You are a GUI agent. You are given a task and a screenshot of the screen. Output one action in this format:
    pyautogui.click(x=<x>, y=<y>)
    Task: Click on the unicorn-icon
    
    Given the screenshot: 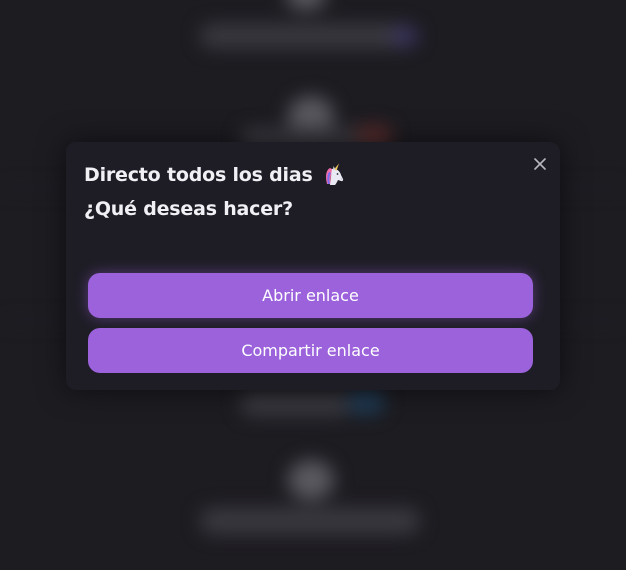 What is the action you would take?
    pyautogui.click(x=334, y=174)
    